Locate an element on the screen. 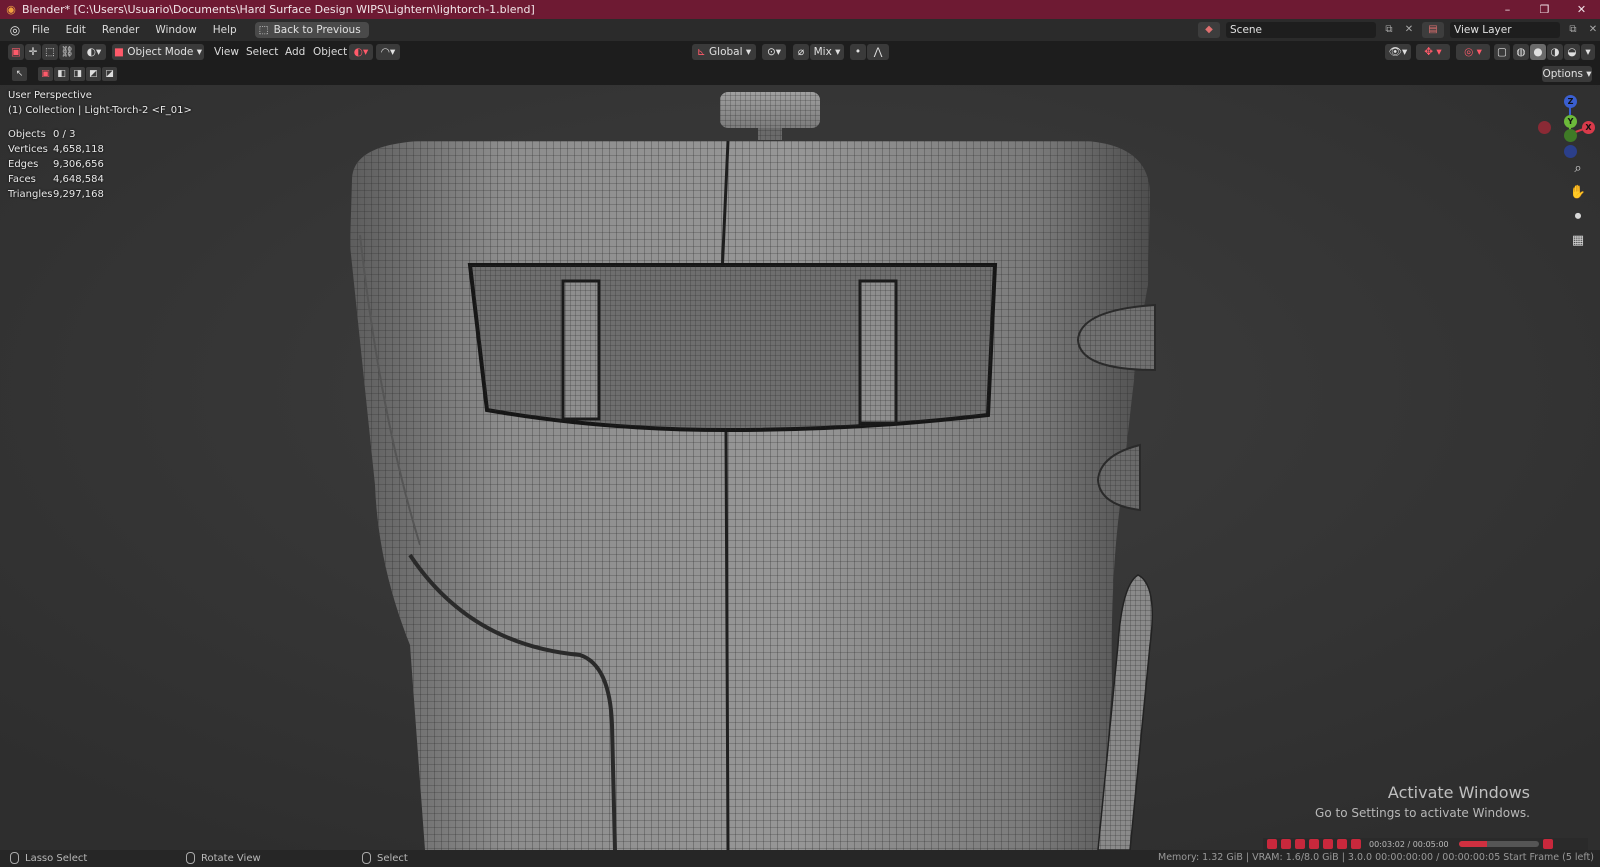  collection-info: (1) Collection | Light-Torch-2 <F_01> is located at coordinates (100, 110).